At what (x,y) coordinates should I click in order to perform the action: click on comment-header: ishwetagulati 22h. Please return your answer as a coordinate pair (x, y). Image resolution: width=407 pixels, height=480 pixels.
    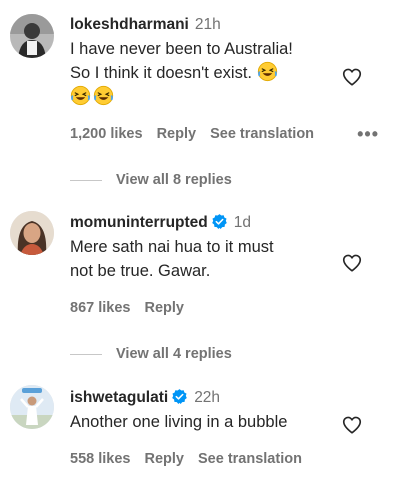
    Looking at the image, I should click on (208, 398).